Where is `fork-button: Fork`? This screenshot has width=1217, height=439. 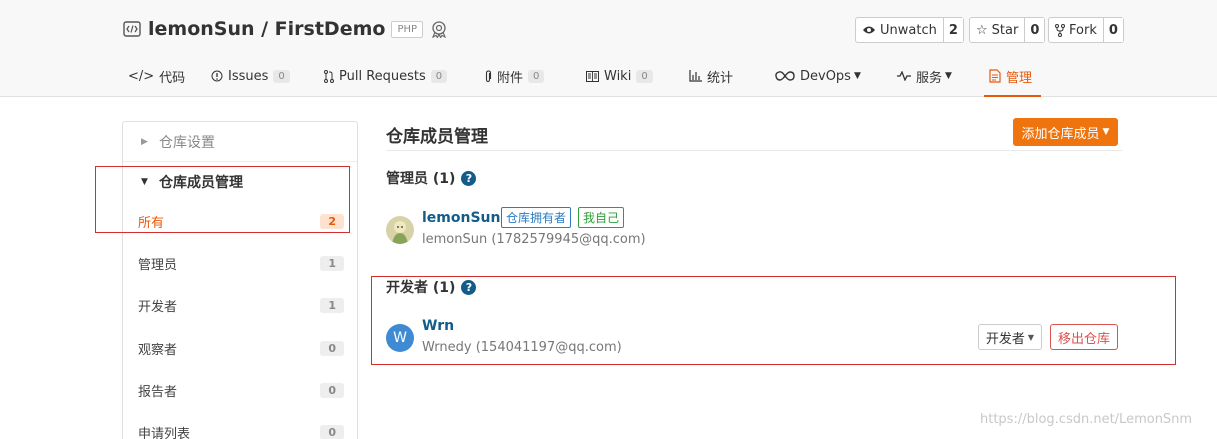 fork-button: Fork is located at coordinates (1076, 30).